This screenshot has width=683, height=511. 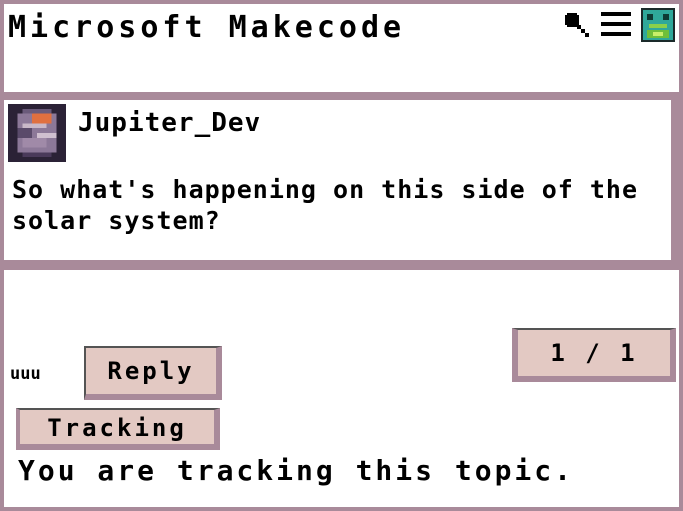 I want to click on app-title: Microsoft Makecode, so click(x=207, y=27).